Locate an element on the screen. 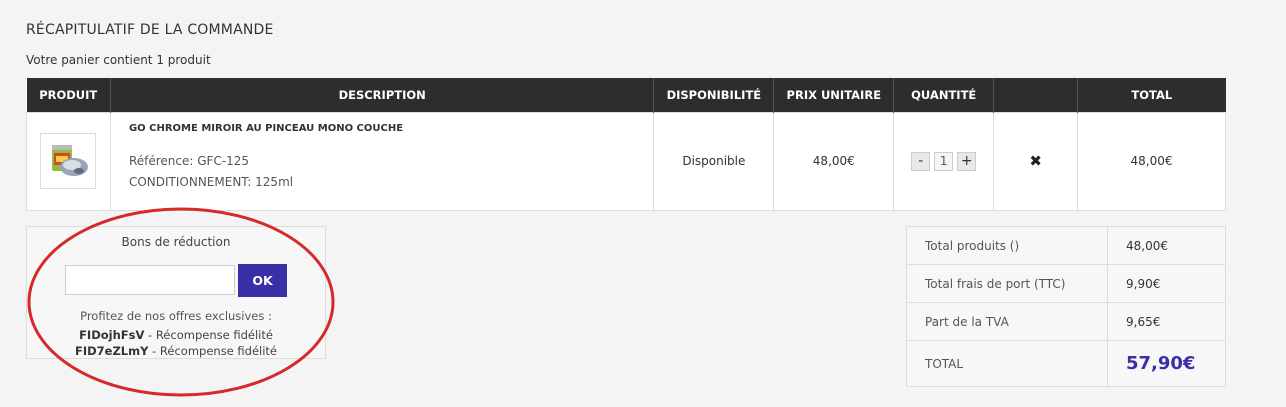  product-thumbnail is located at coordinates (68, 161).